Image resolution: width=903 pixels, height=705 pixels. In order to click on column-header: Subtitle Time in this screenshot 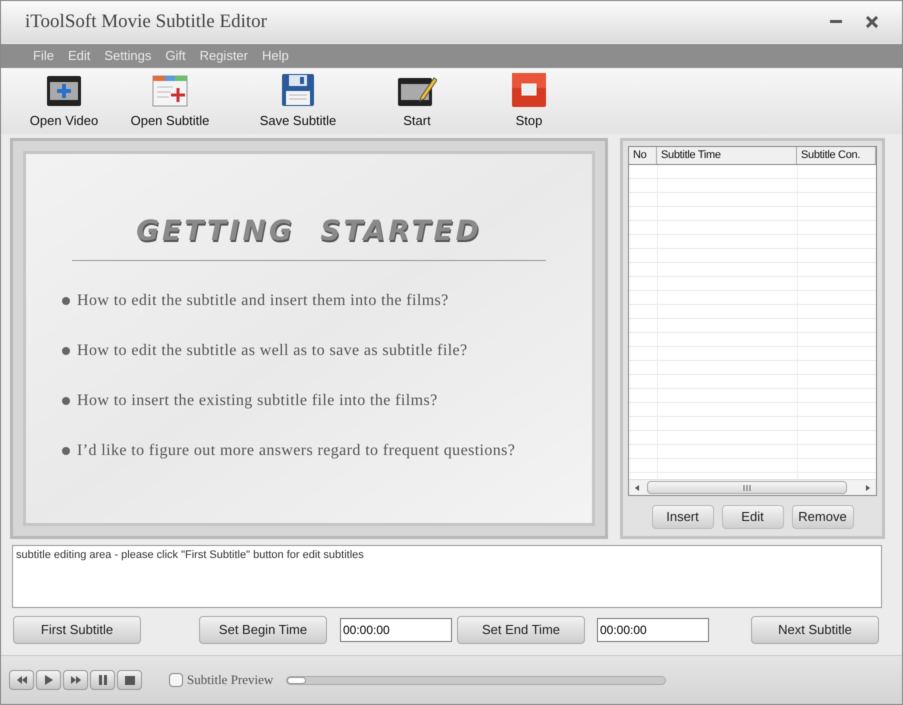, I will do `click(727, 155)`.